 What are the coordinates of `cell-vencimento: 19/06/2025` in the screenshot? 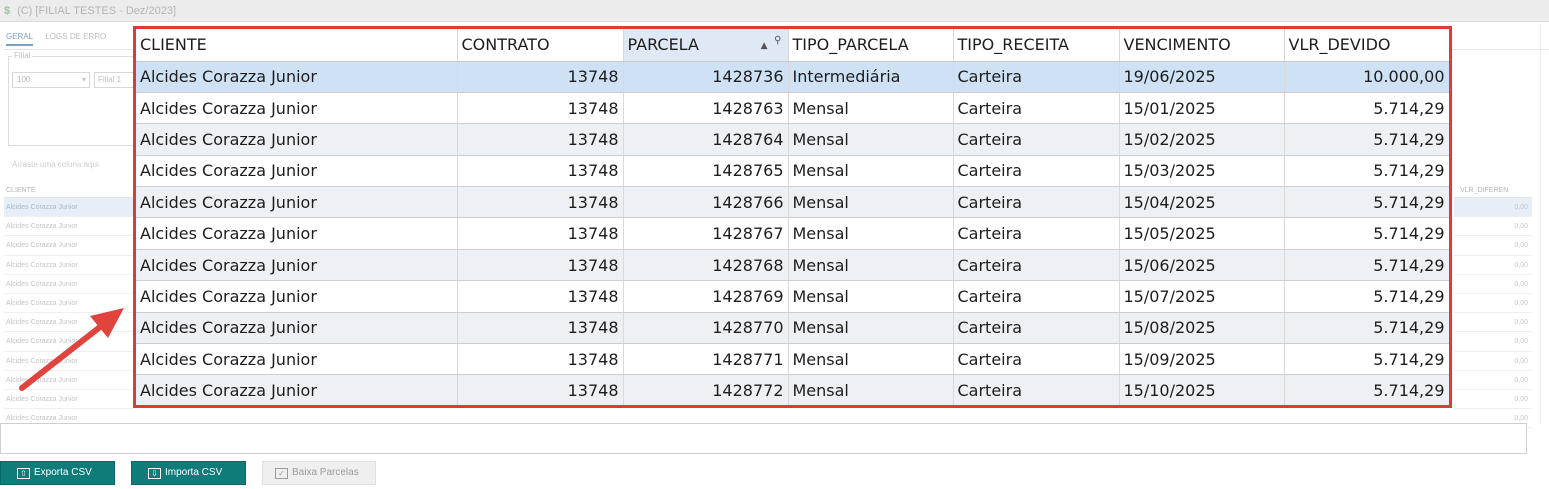 It's located at (1202, 77).